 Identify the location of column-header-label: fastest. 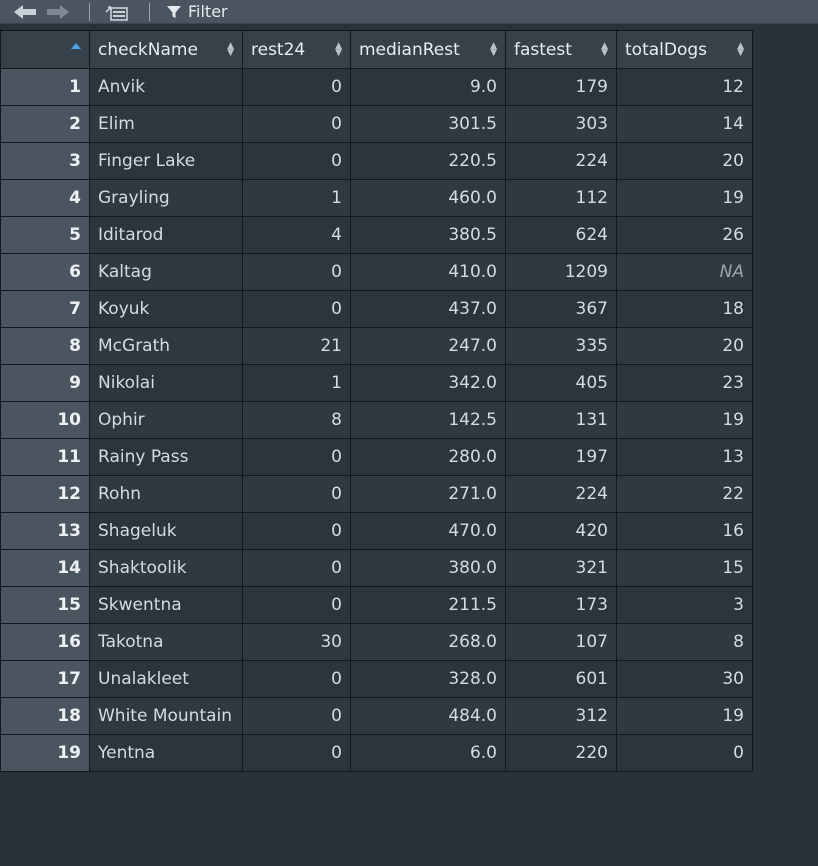
(543, 49).